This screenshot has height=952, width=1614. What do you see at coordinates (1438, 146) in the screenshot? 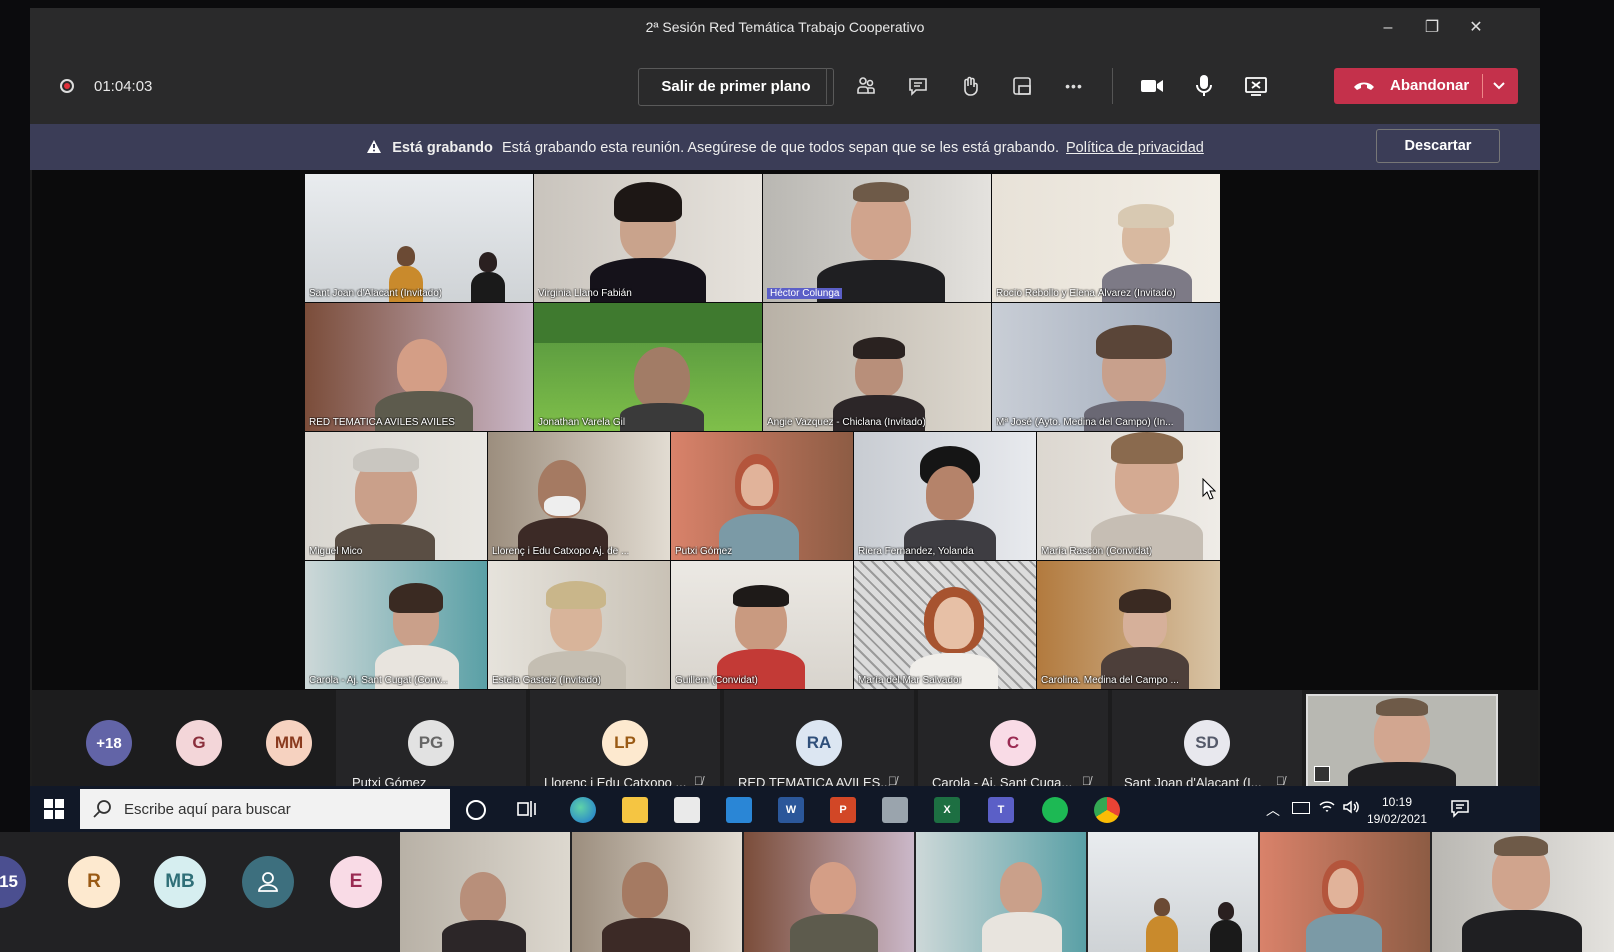
I see `dismiss-button: Descartar` at bounding box center [1438, 146].